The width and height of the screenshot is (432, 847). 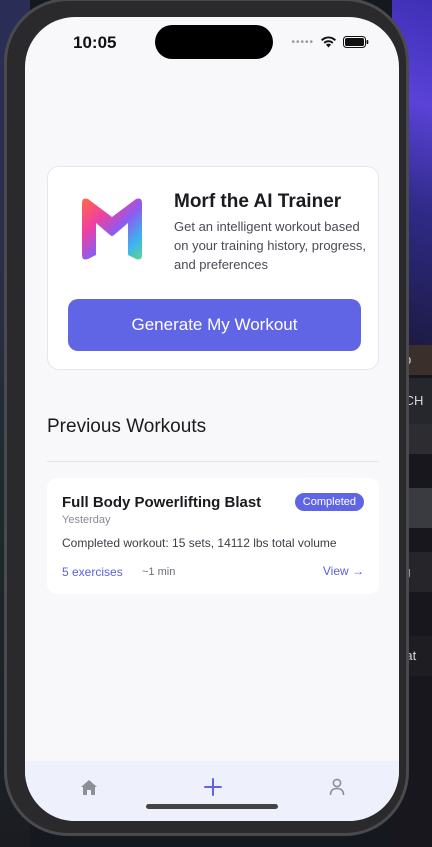 I want to click on person-icon, so click(x=337, y=787).